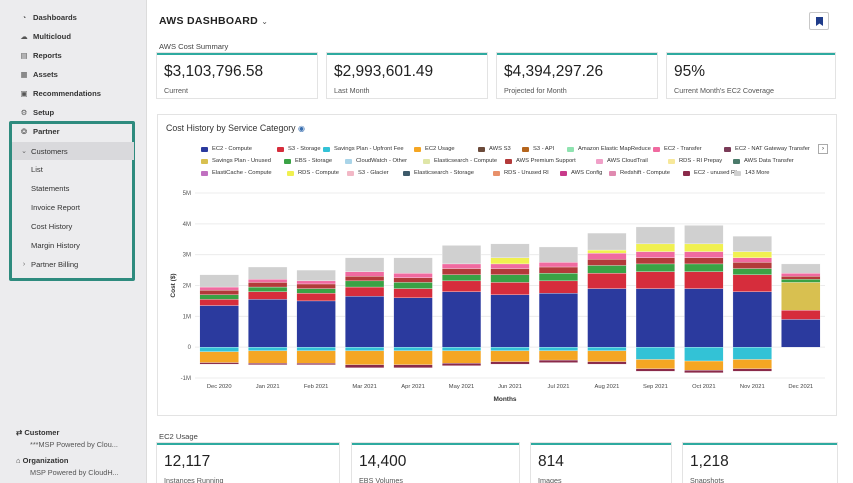 Image resolution: width=853 pixels, height=483 pixels. What do you see at coordinates (55, 17) in the screenshot?
I see `sidebar-item-label: Dashboards` at bounding box center [55, 17].